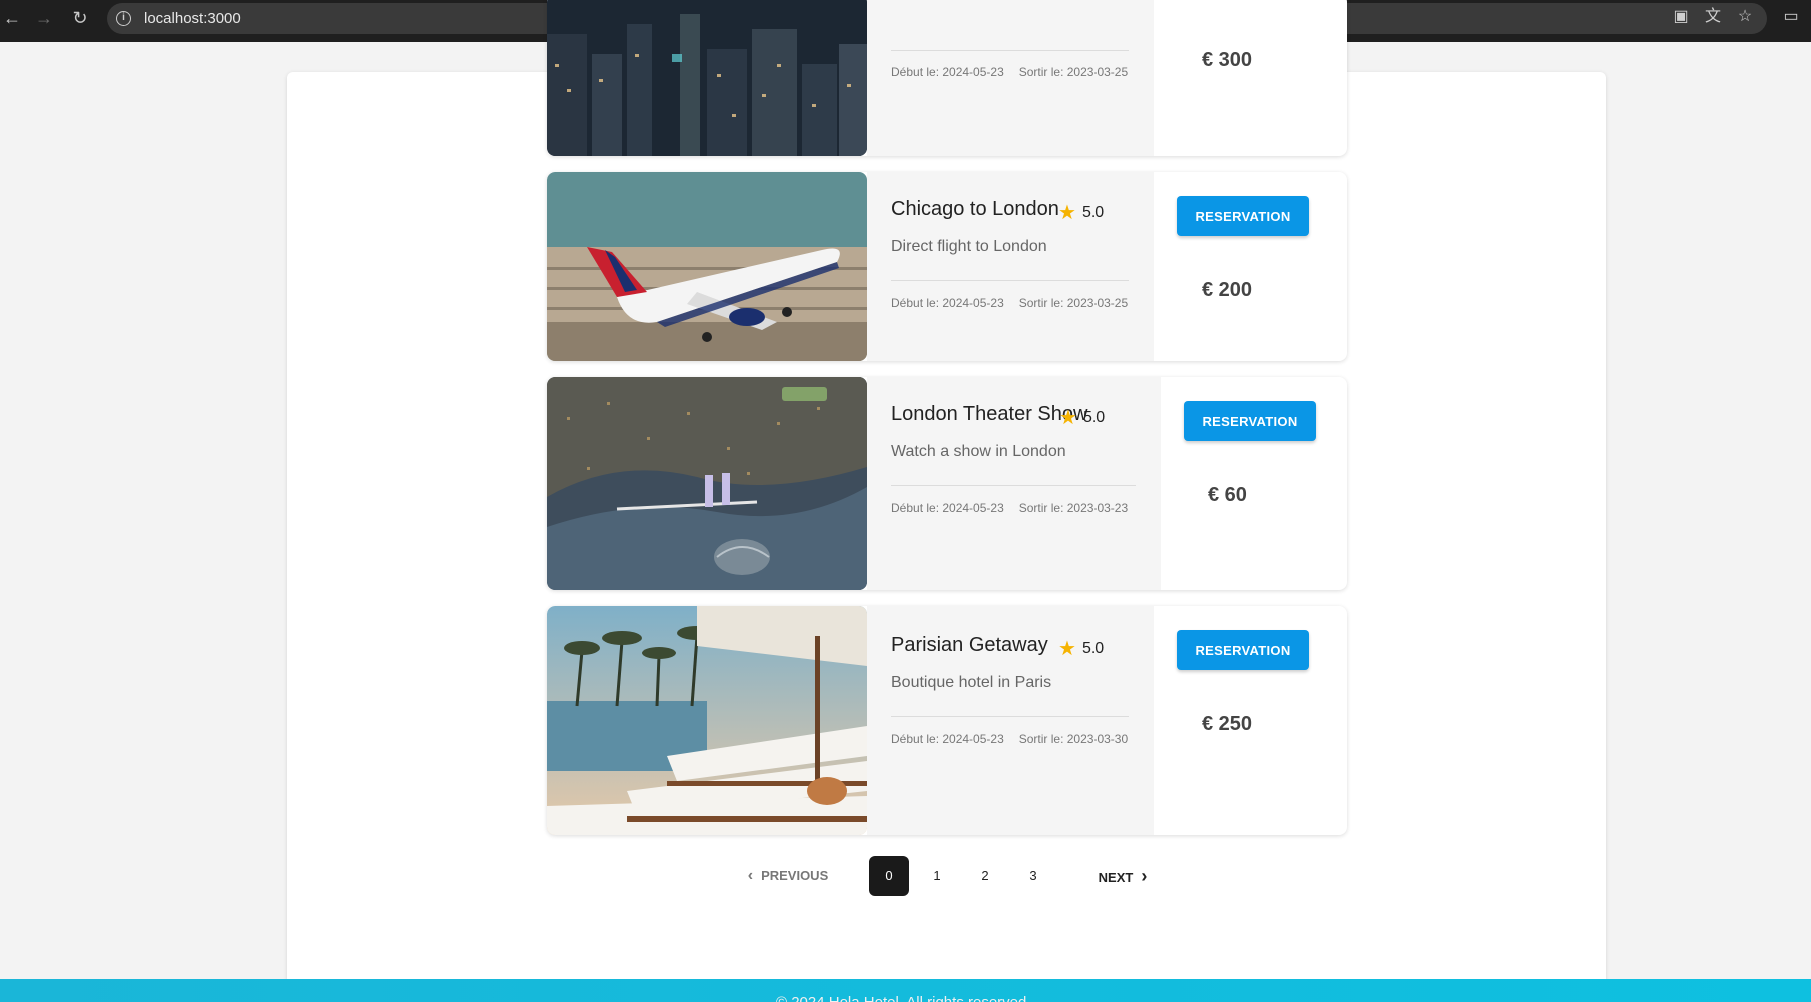 Image resolution: width=1811 pixels, height=1002 pixels. I want to click on page-button: 3, so click(1033, 876).